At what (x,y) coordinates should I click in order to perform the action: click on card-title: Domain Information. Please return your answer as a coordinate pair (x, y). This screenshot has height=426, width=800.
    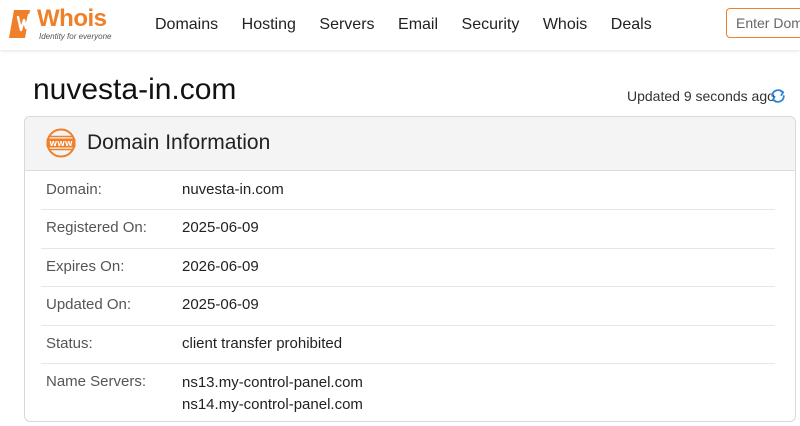
    Looking at the image, I should click on (179, 142).